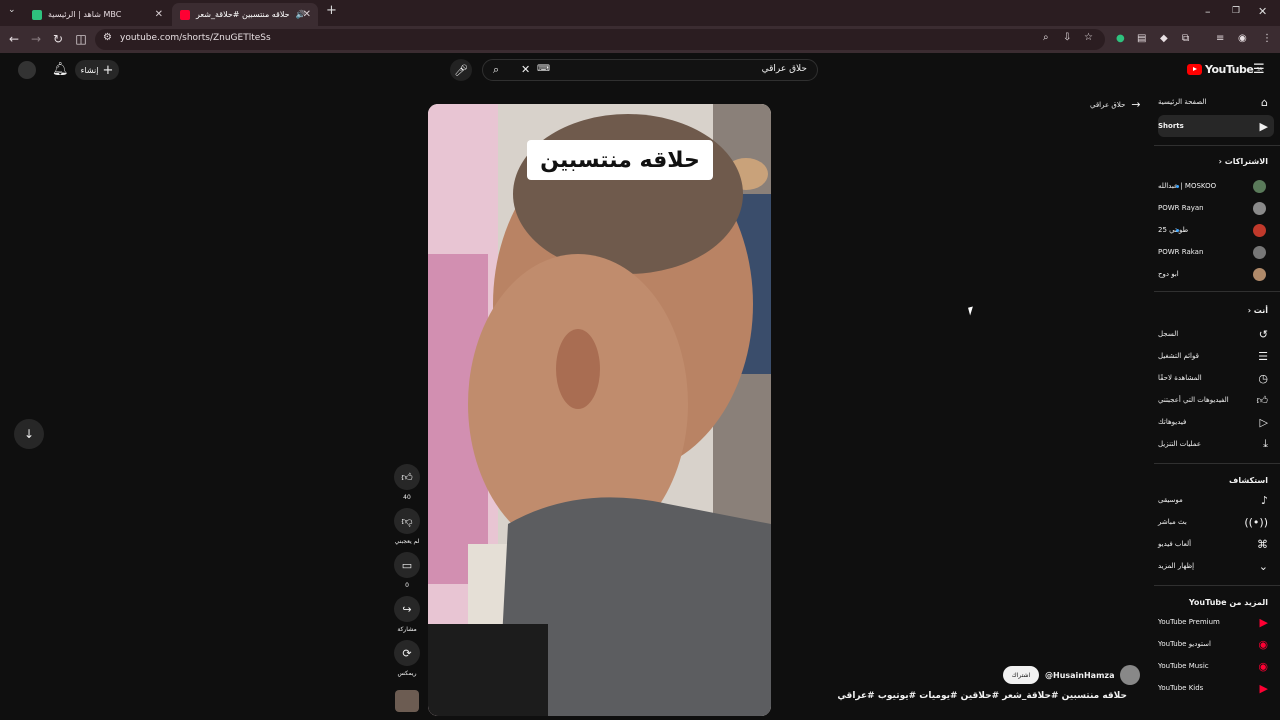  What do you see at coordinates (1219, 356) in the screenshot?
I see `sidebar-item-playlists: قوائم التشغيل ☰` at bounding box center [1219, 356].